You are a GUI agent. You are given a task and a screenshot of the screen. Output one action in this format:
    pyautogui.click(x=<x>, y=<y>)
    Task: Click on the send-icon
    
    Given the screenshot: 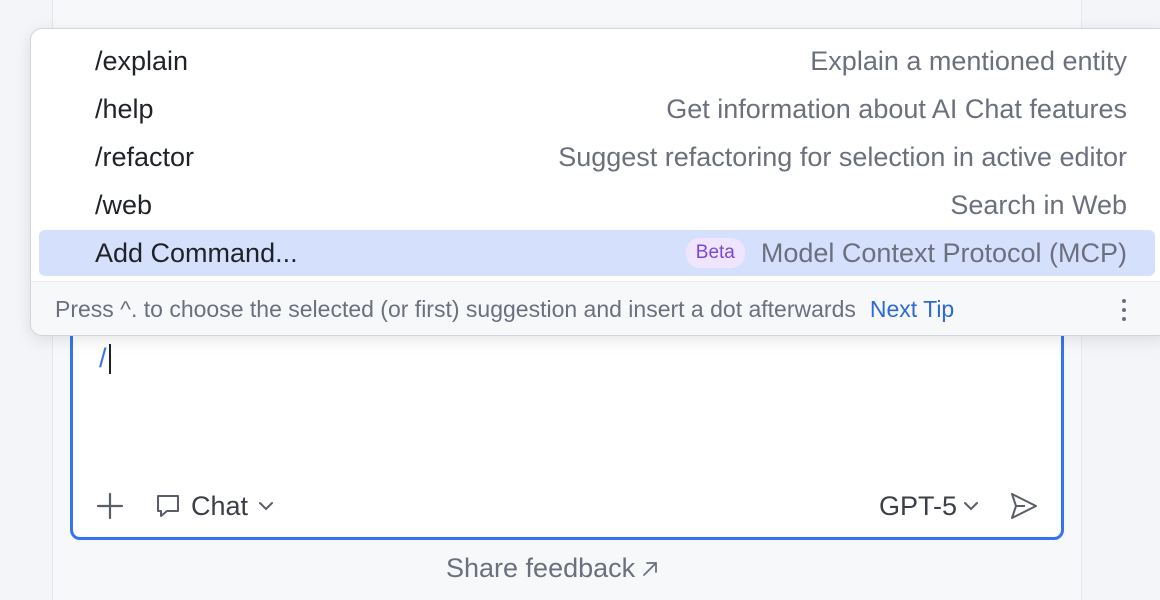 What is the action you would take?
    pyautogui.click(x=1024, y=506)
    